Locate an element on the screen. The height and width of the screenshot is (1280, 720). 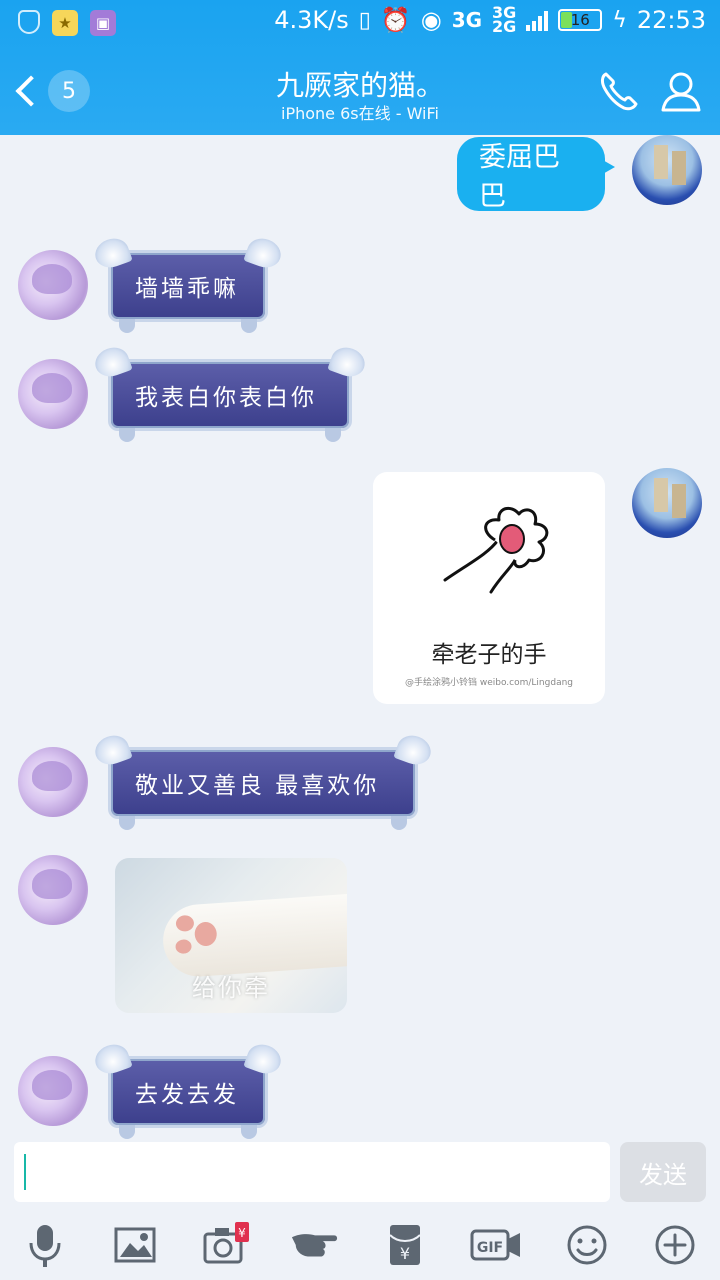
emoji-button is located at coordinates (587, 1245).